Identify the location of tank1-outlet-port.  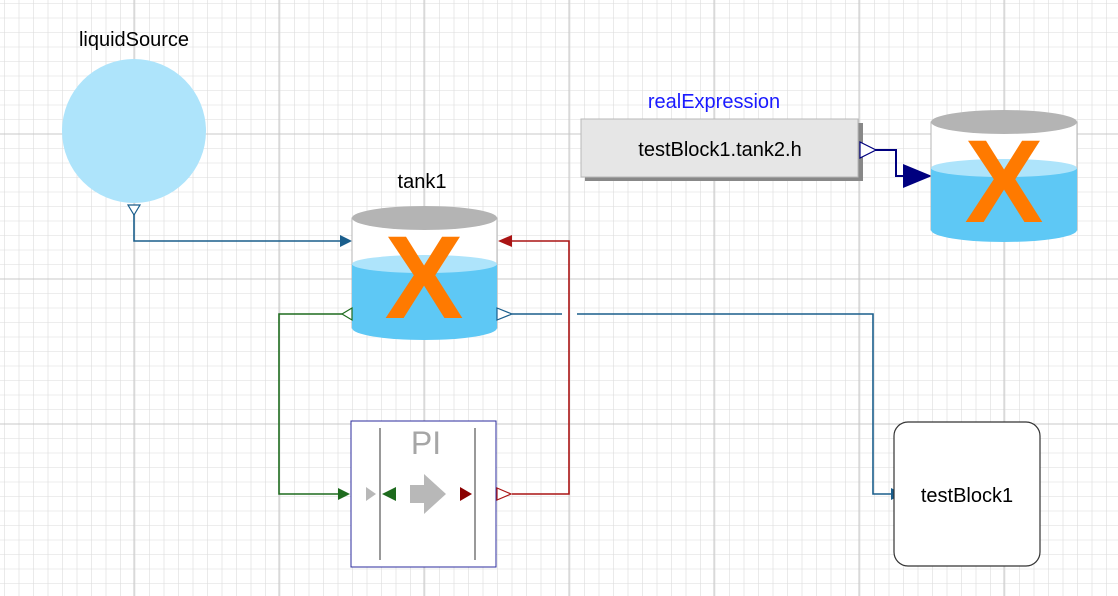
(505, 314).